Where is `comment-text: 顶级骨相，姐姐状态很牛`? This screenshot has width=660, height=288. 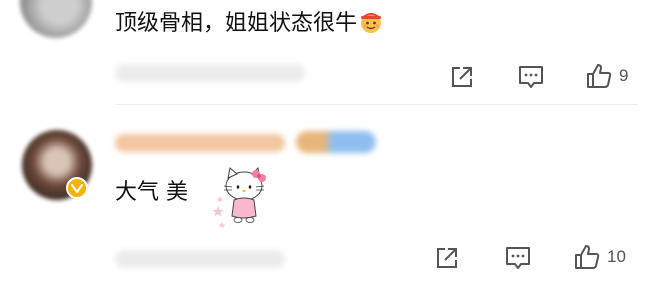 comment-text: 顶级骨相，姐姐状态很牛 is located at coordinates (249, 24).